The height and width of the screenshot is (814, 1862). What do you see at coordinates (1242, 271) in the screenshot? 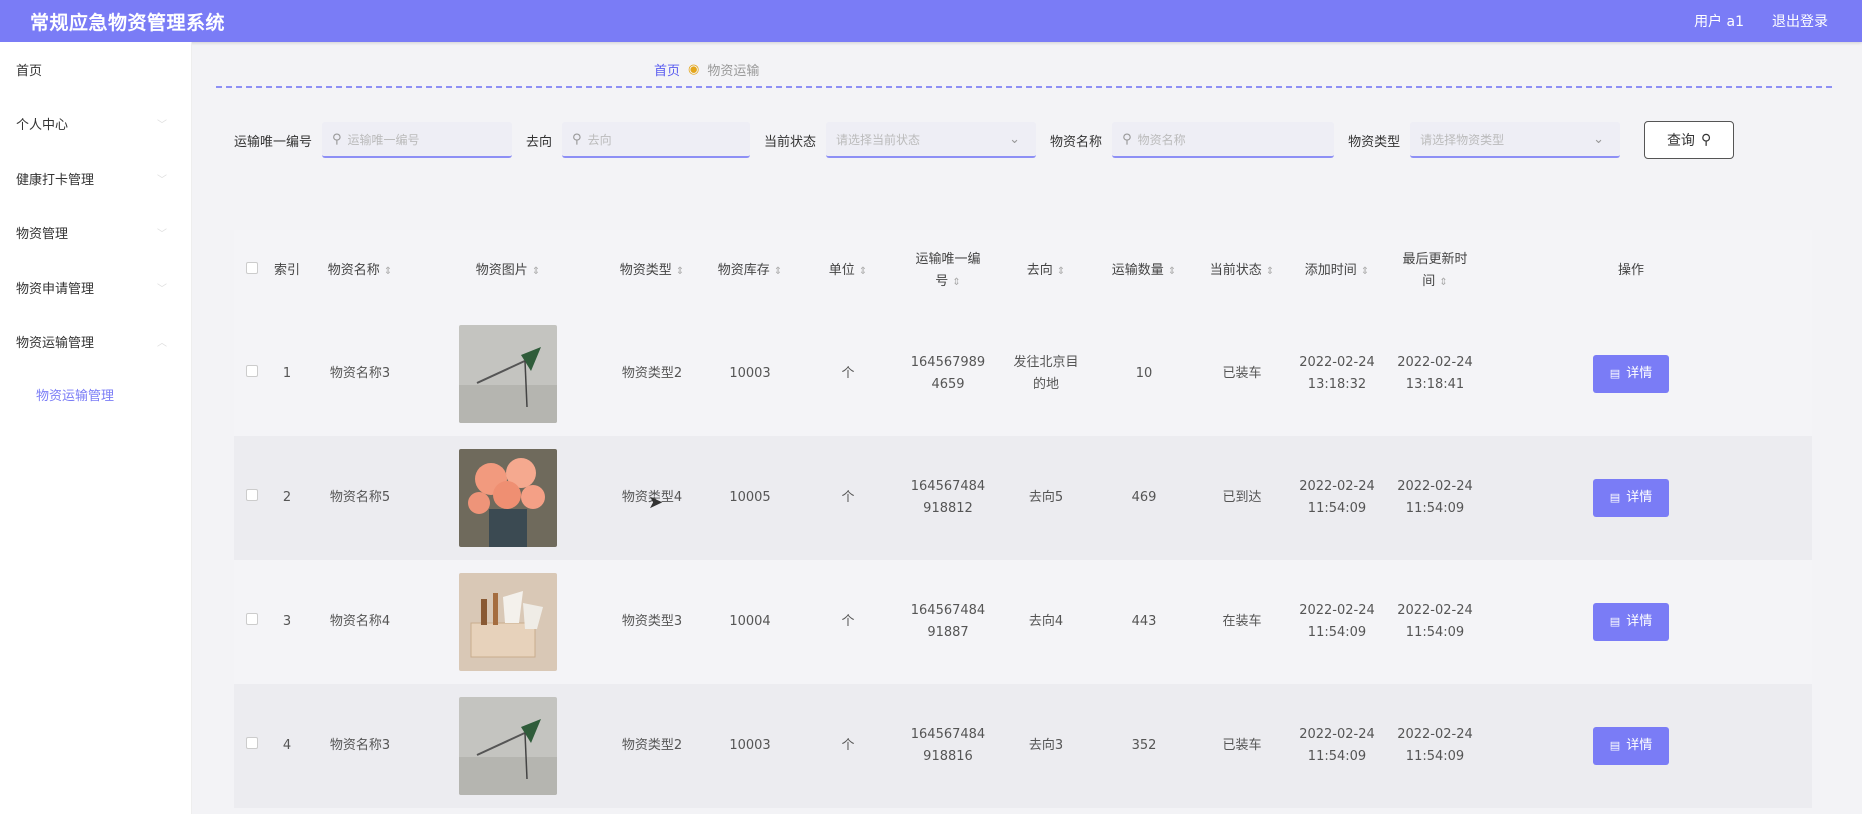
I see `header-status: 当前状态 ⇕` at bounding box center [1242, 271].